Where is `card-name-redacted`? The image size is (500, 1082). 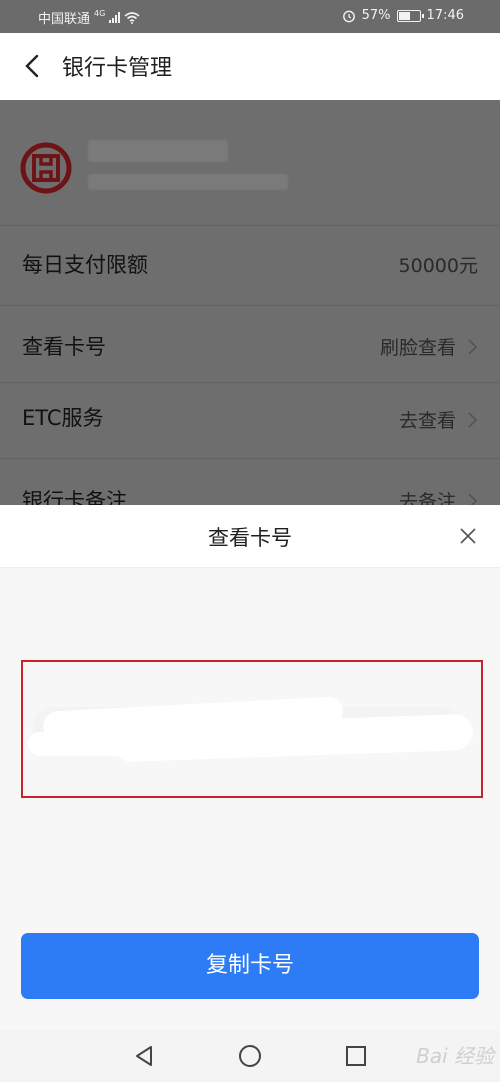
card-name-redacted is located at coordinates (158, 151).